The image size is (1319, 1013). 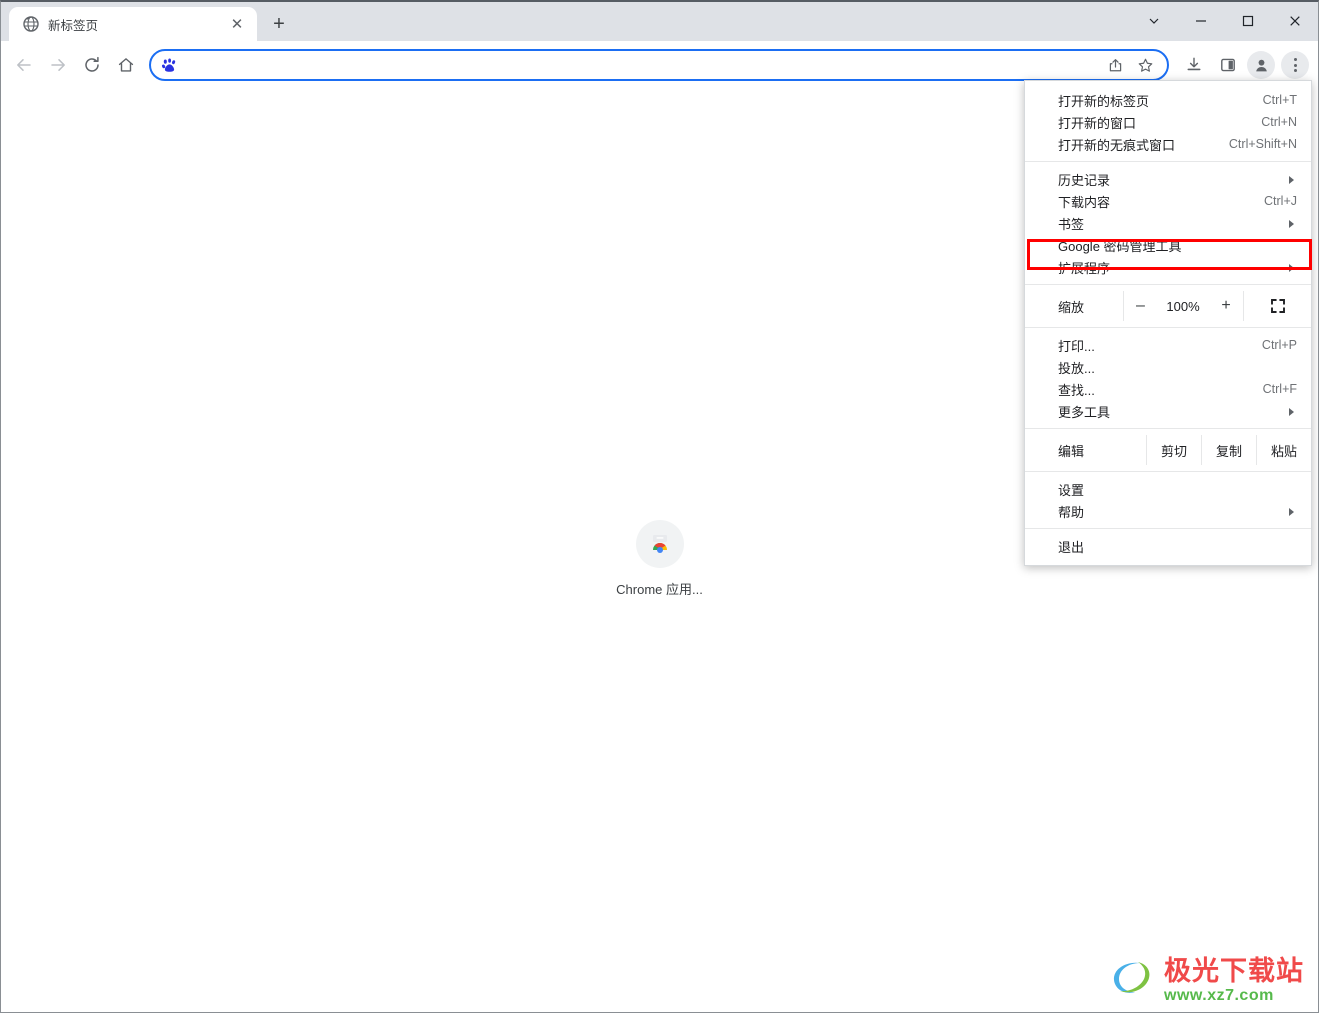 What do you see at coordinates (1200, 21) in the screenshot?
I see `minimize-icon` at bounding box center [1200, 21].